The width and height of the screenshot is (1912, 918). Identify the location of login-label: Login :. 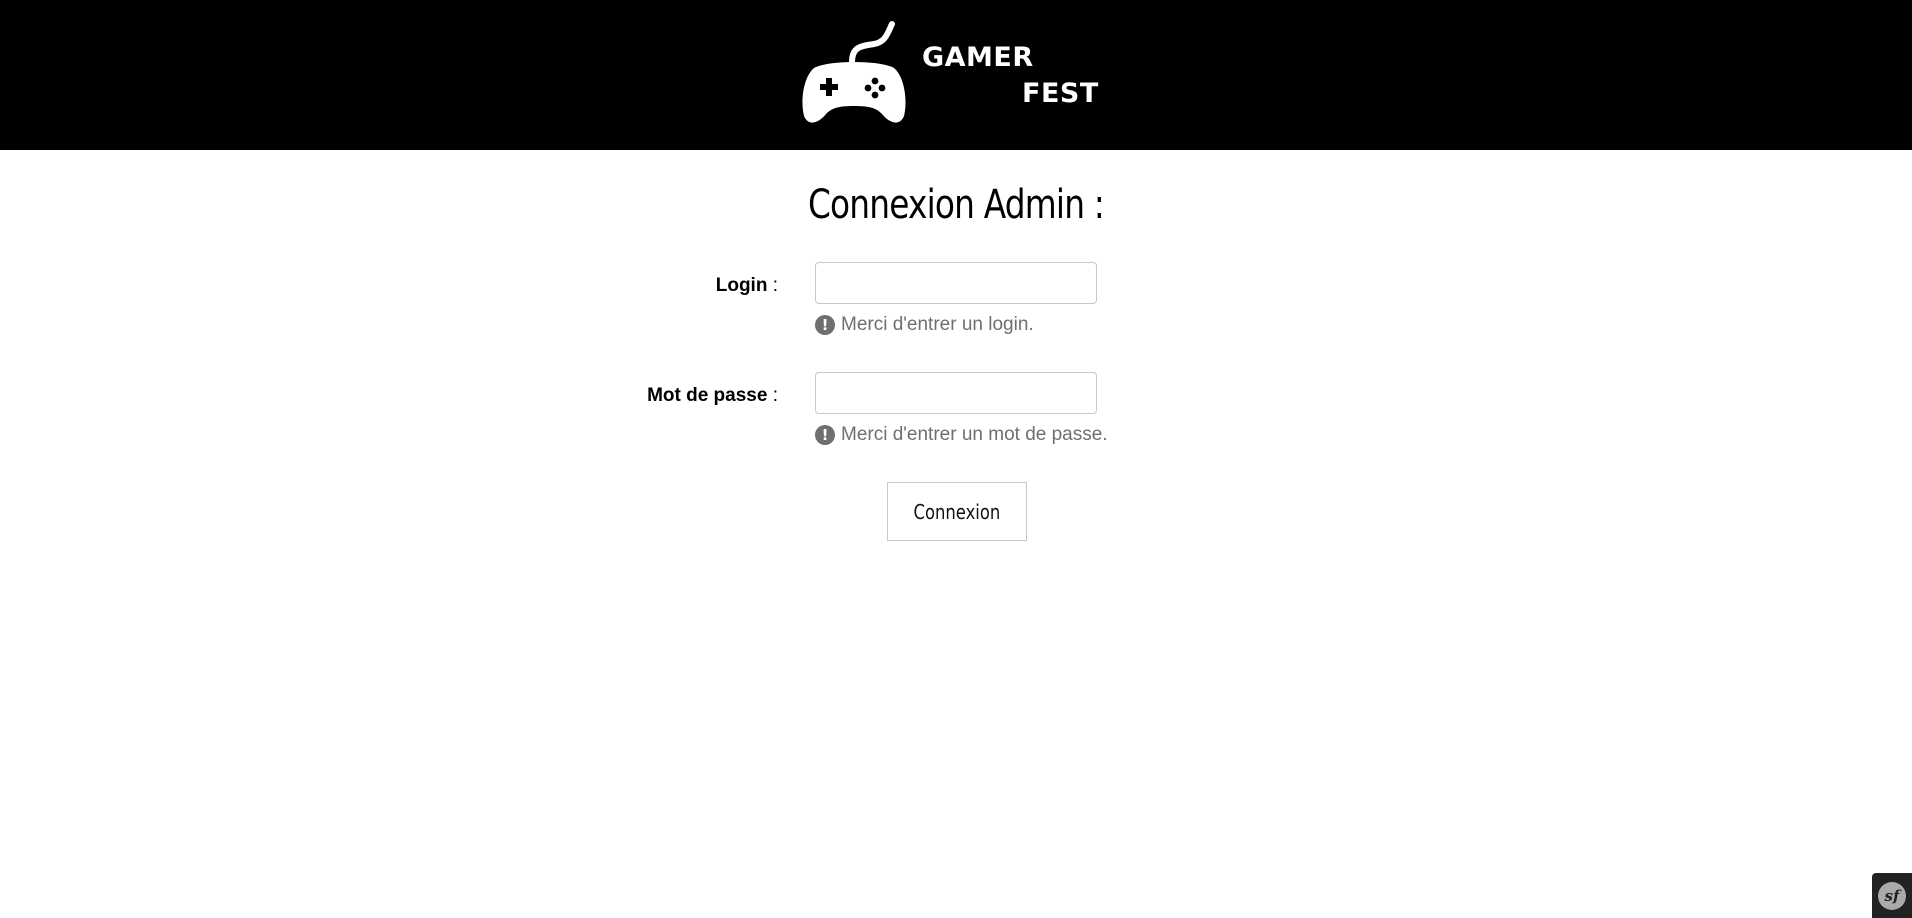
(747, 286).